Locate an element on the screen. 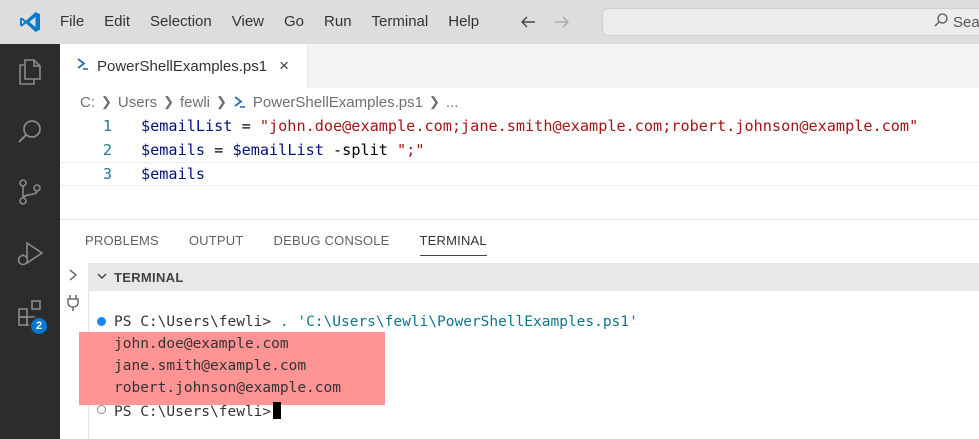 The image size is (979, 439). terminal-prompt-line: PS C:\Users\fewli> is located at coordinates (198, 411).